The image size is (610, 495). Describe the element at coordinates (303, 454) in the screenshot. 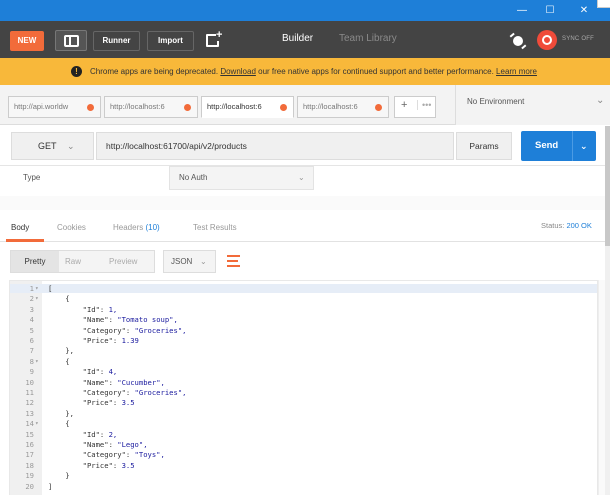

I see `code-line: 17 "Category": "Toys",` at that location.